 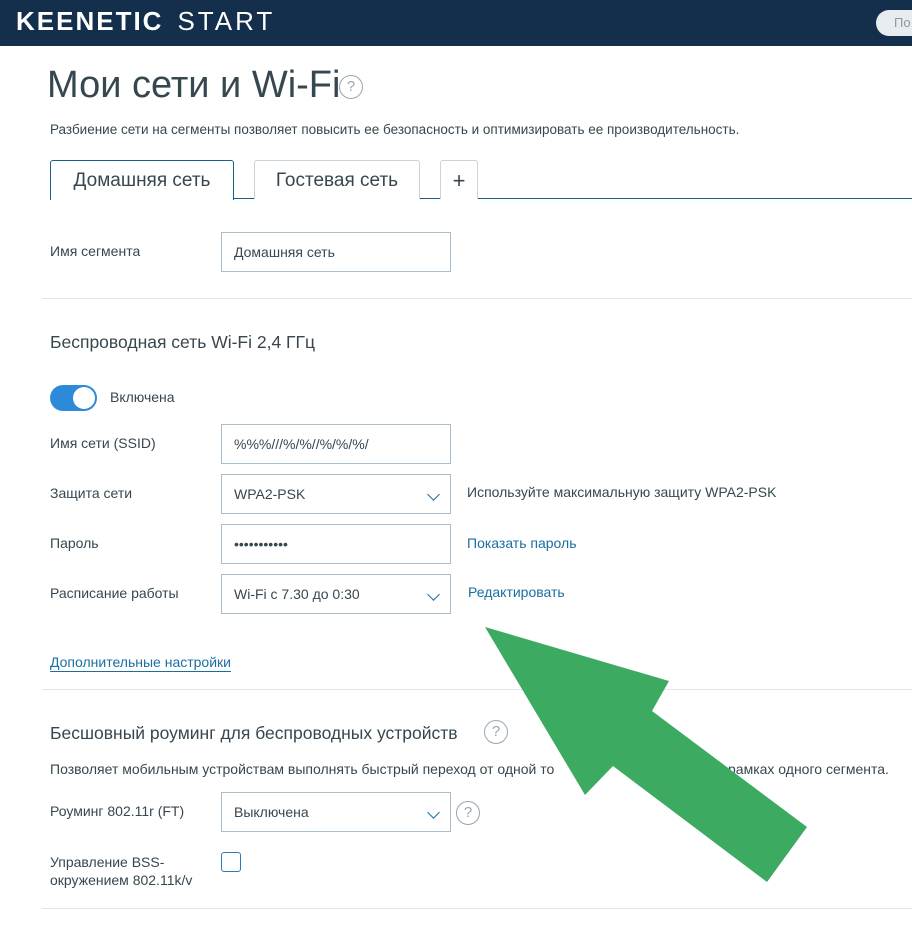 I want to click on green-arrow-annotation, so click(x=646, y=754).